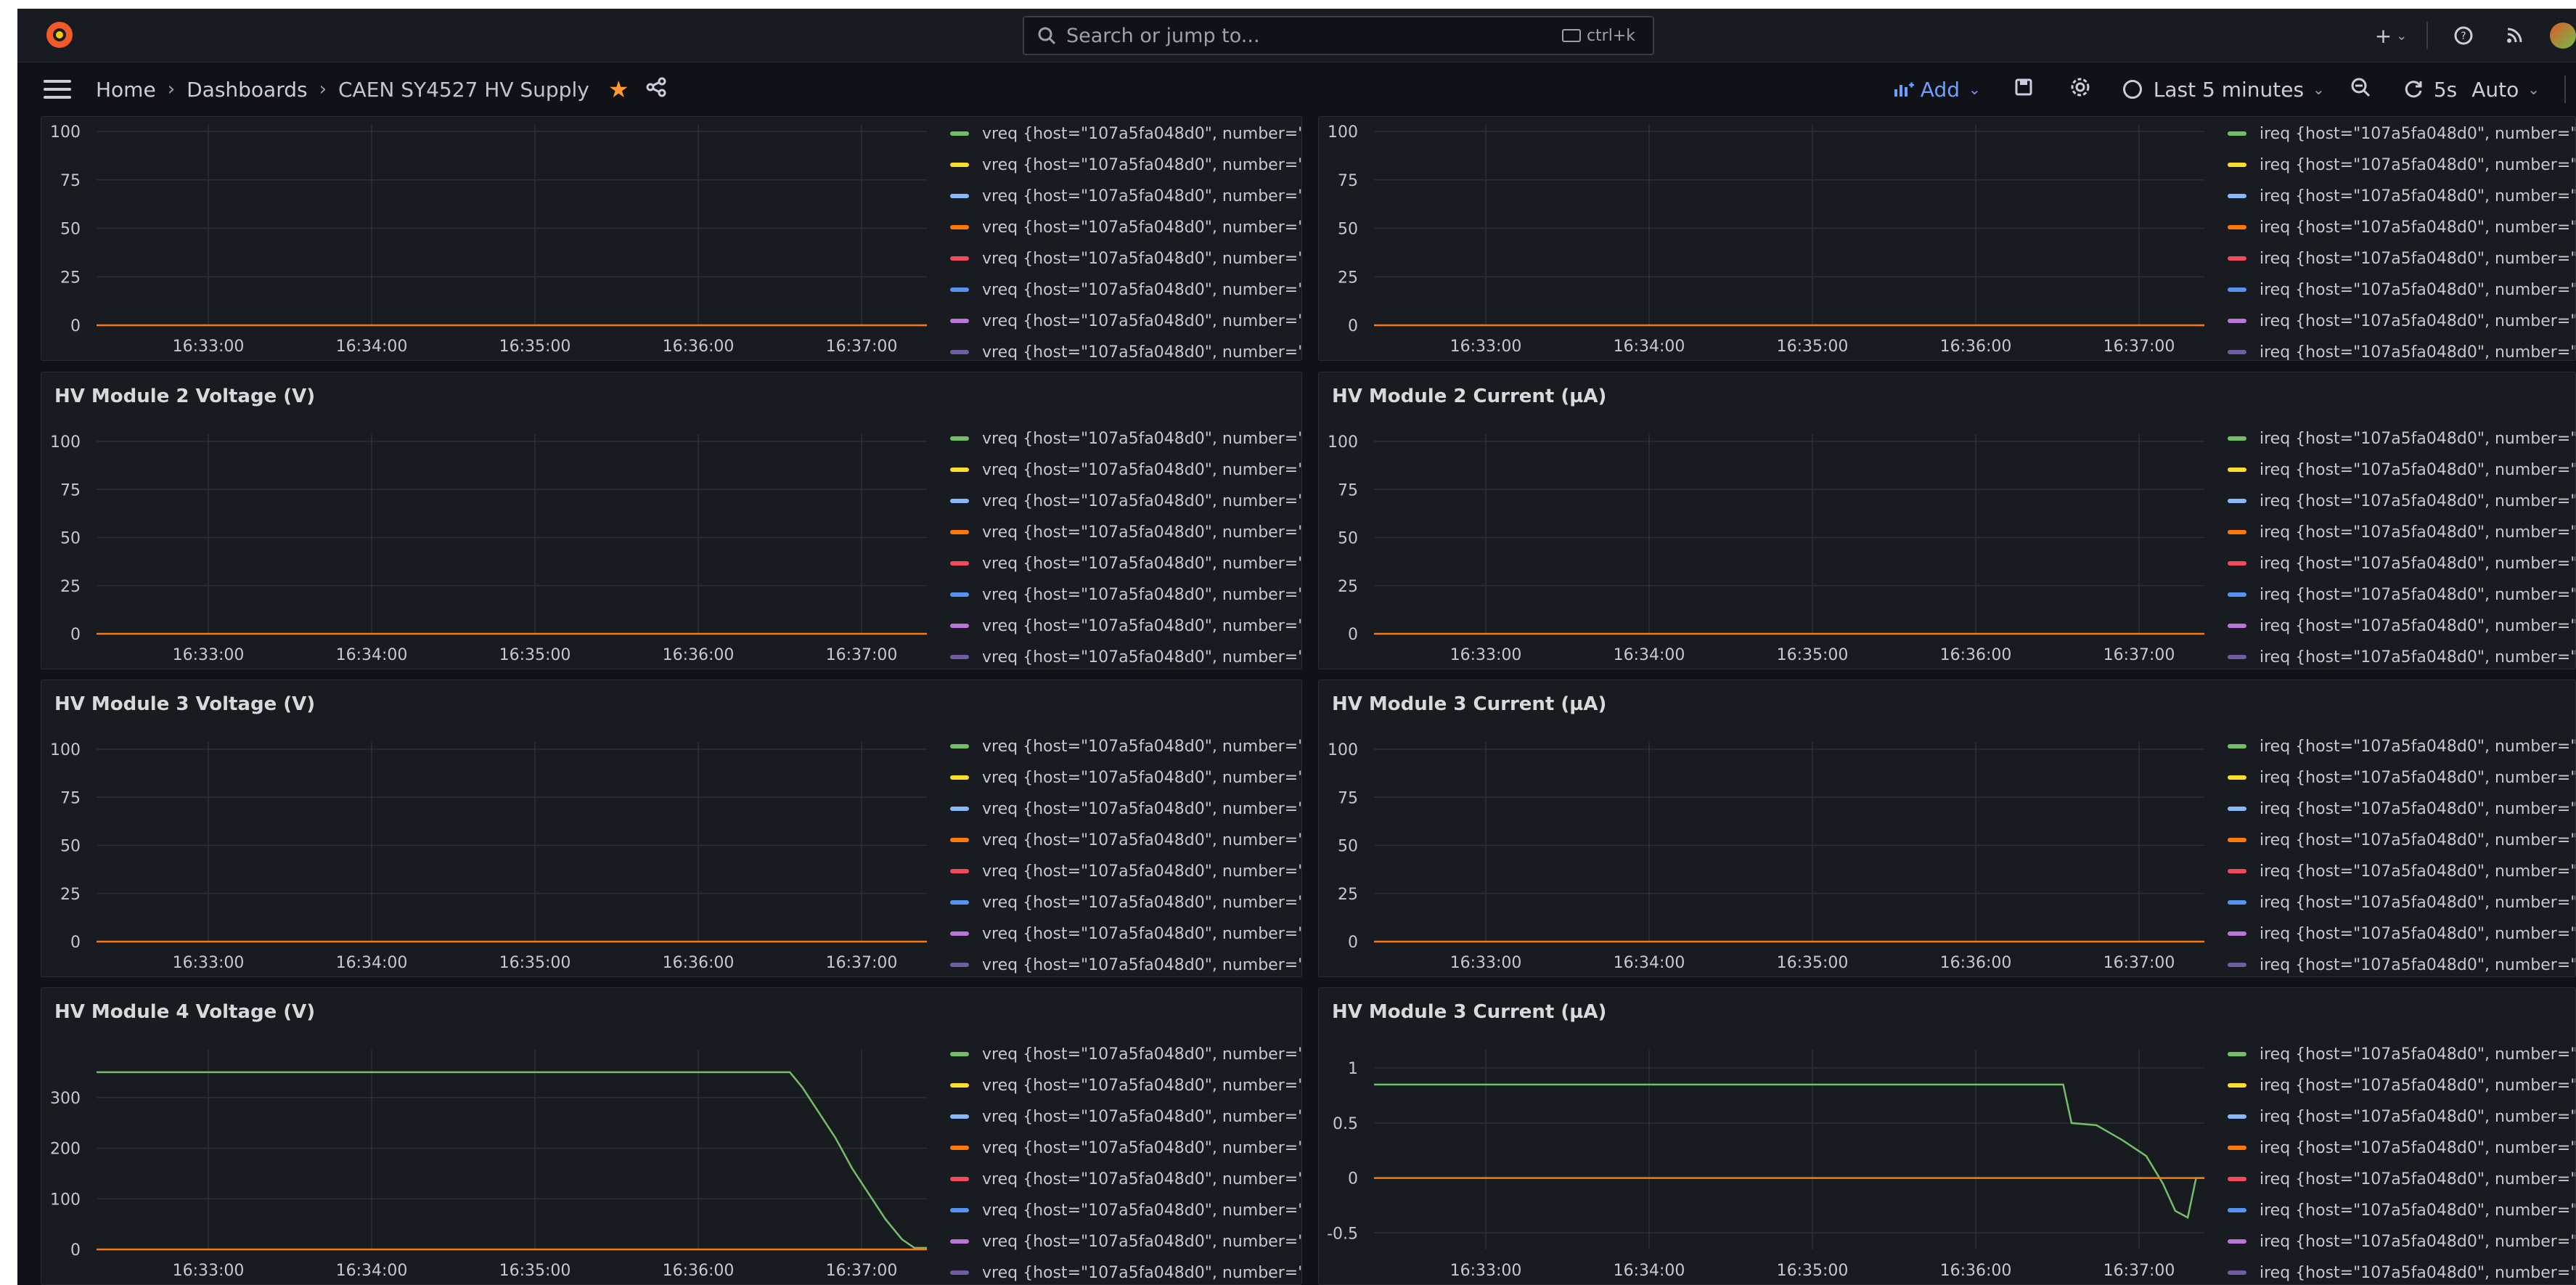 This screenshot has width=2576, height=1285. I want to click on save-icon, so click(2024, 90).